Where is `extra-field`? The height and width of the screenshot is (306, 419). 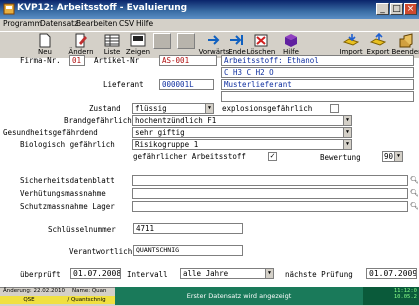 extra-field is located at coordinates (317, 96).